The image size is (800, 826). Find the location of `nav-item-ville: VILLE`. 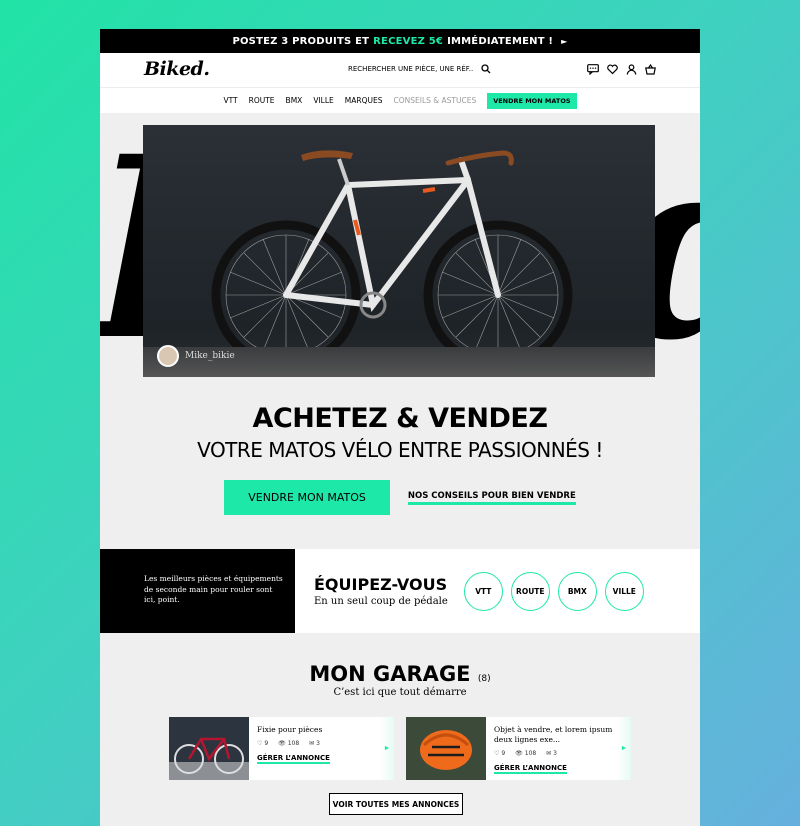

nav-item-ville: VILLE is located at coordinates (323, 100).